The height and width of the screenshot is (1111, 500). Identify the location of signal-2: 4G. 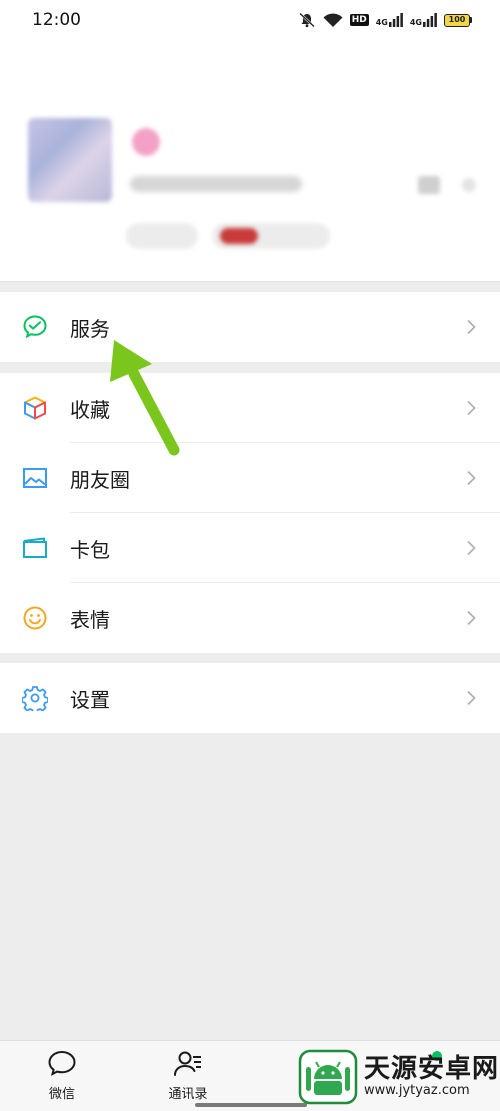
(423, 20).